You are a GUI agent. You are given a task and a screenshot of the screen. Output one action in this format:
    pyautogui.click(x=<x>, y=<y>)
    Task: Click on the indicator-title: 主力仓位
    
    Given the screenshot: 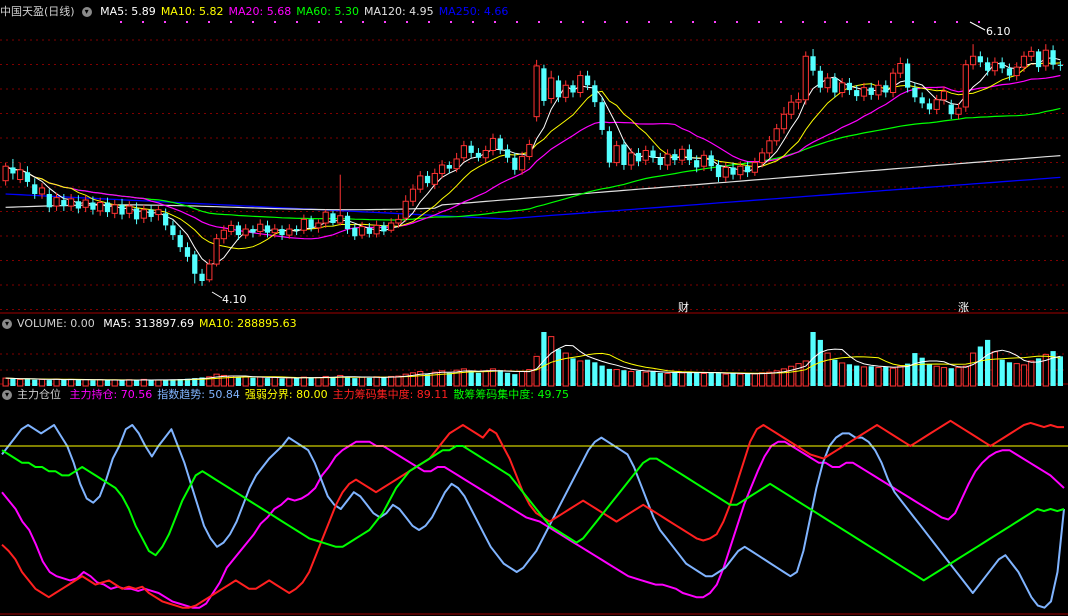 What is the action you would take?
    pyautogui.click(x=39, y=394)
    